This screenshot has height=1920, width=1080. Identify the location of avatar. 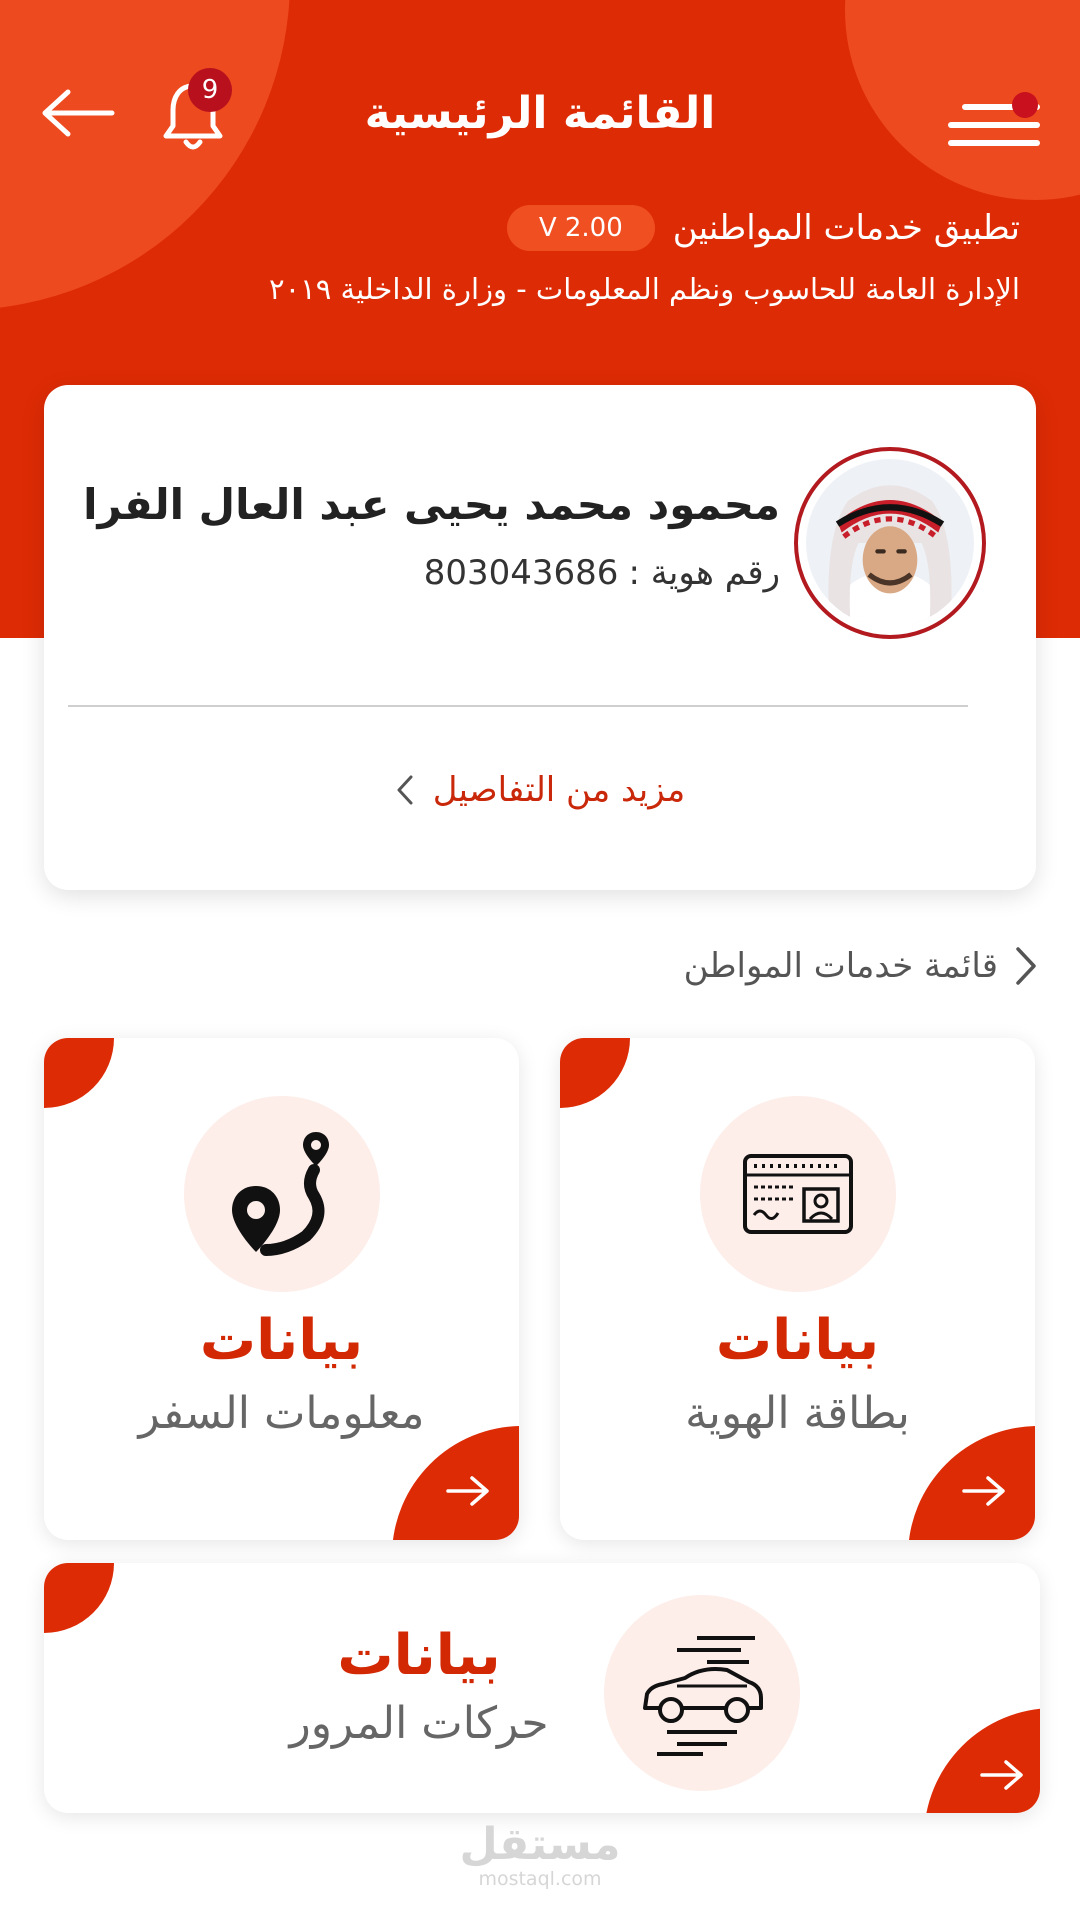
(890, 543).